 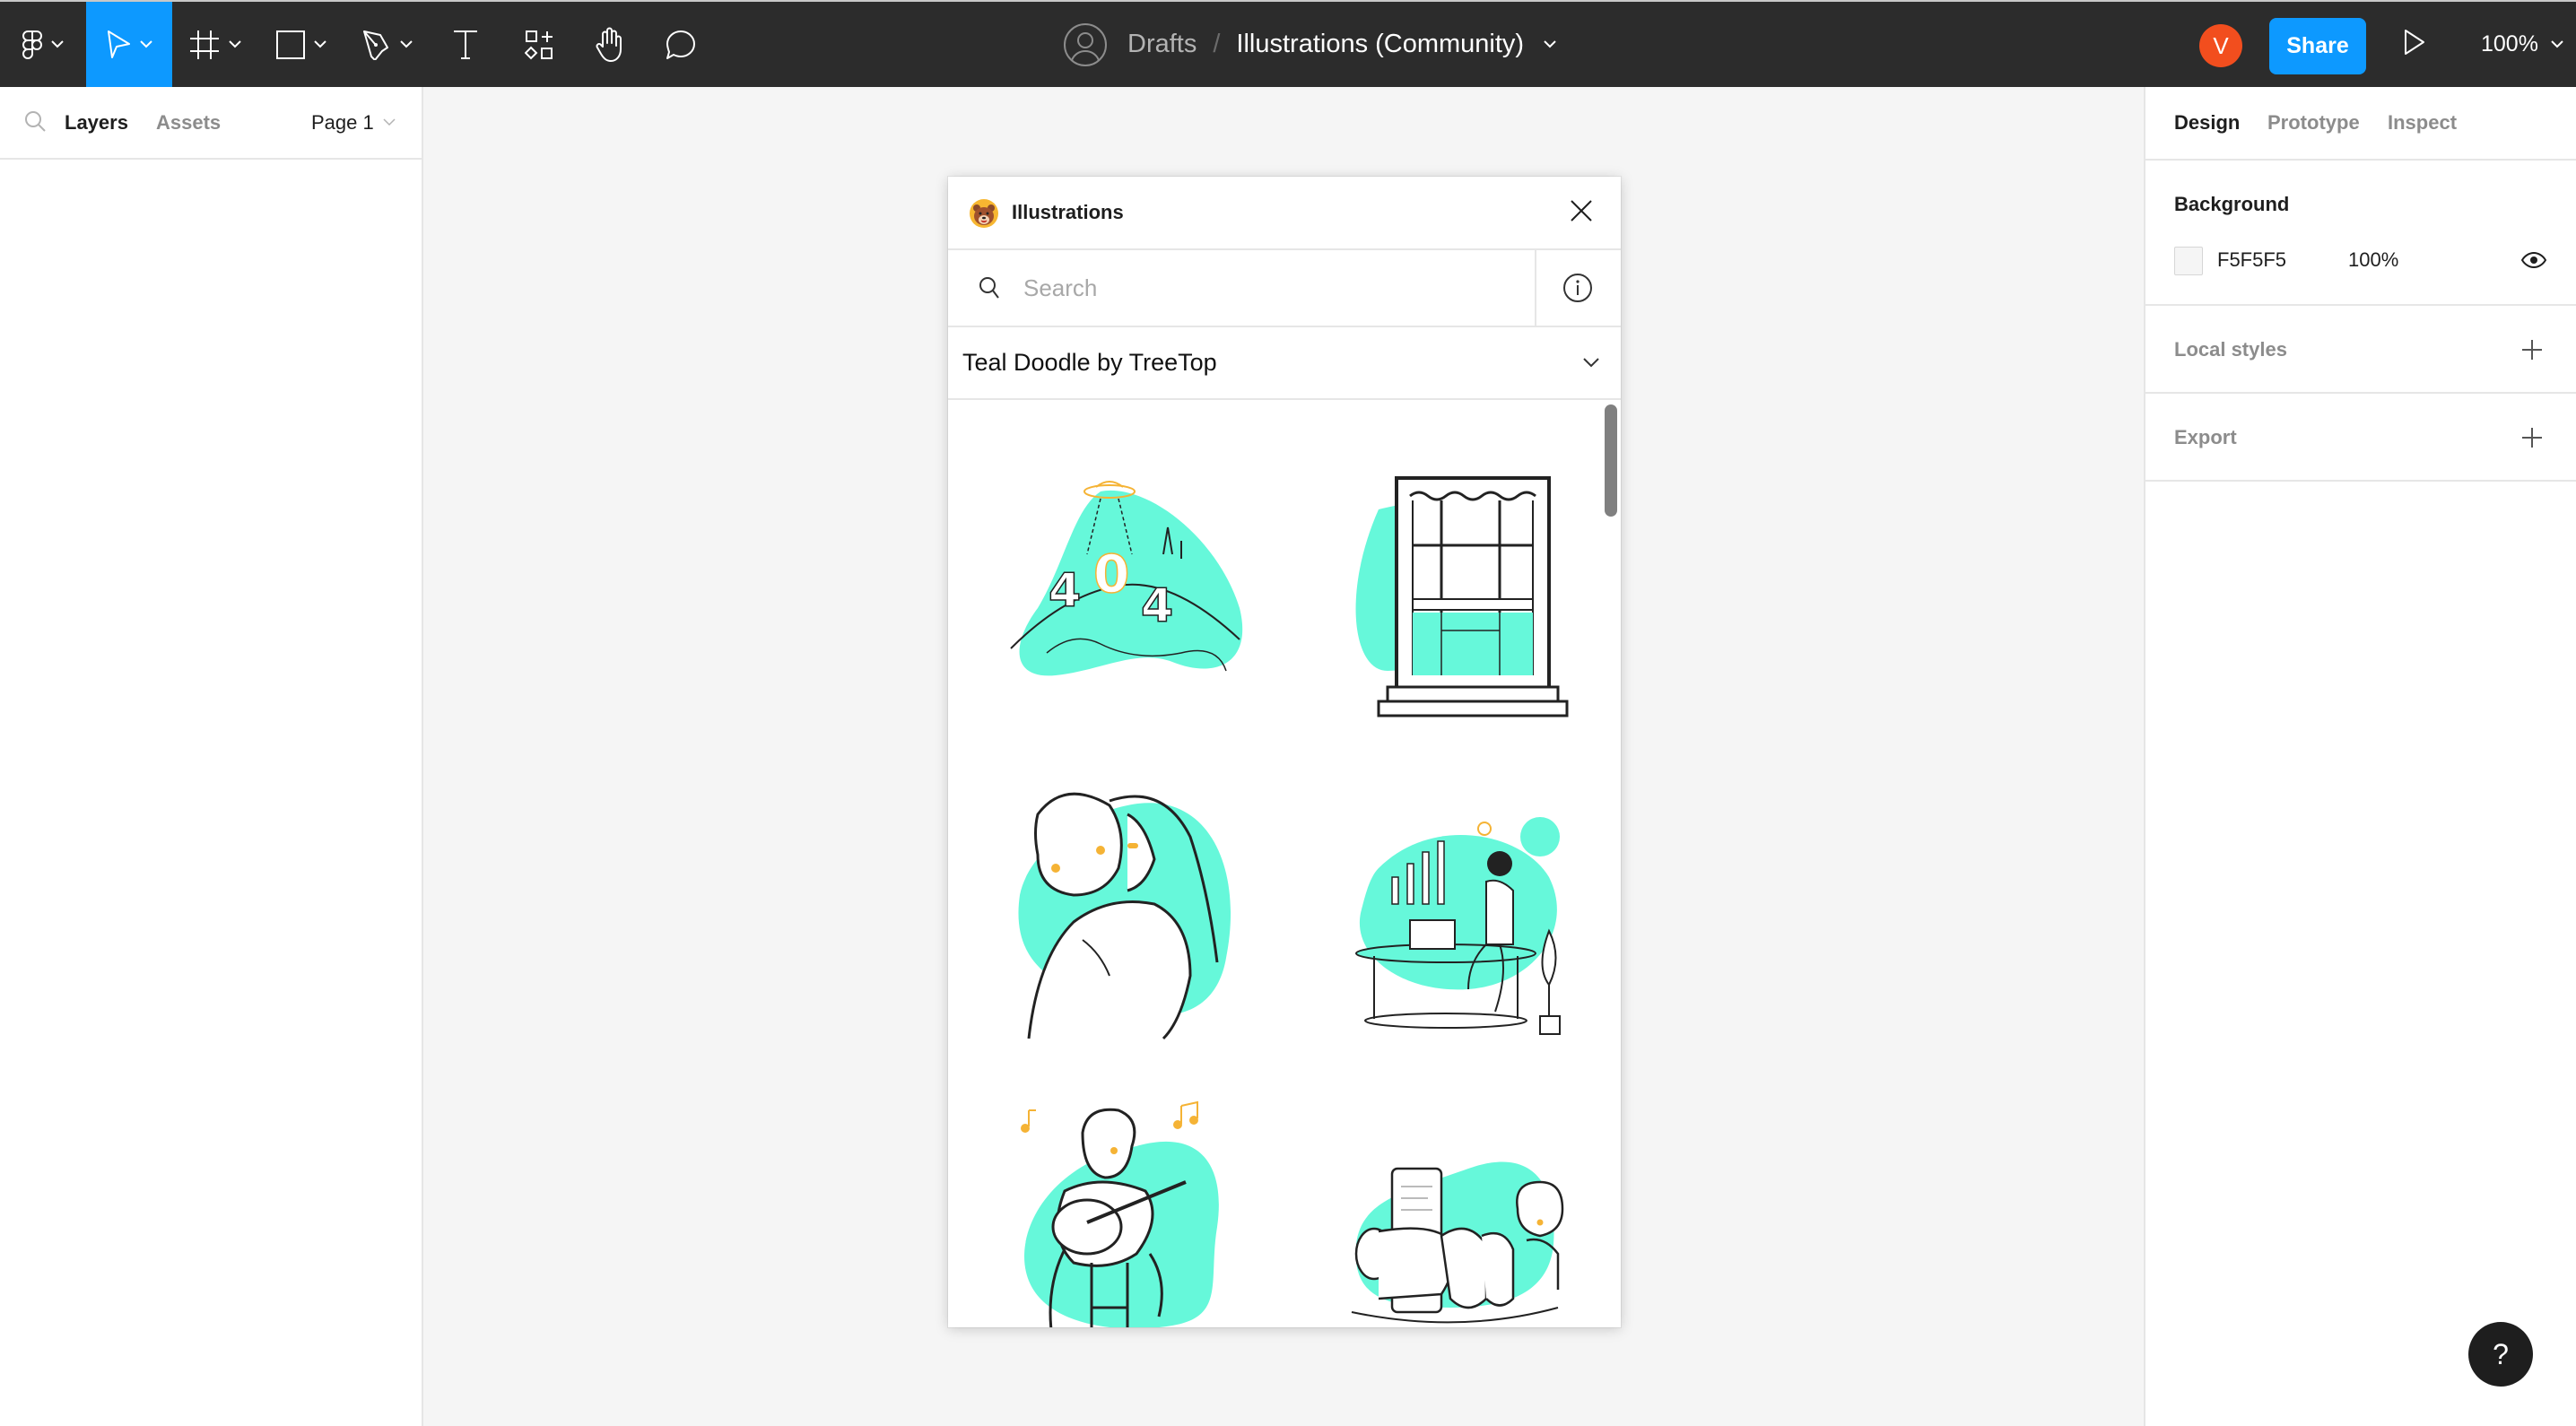 What do you see at coordinates (1459, 591) in the screenshot?
I see `illustration-window` at bounding box center [1459, 591].